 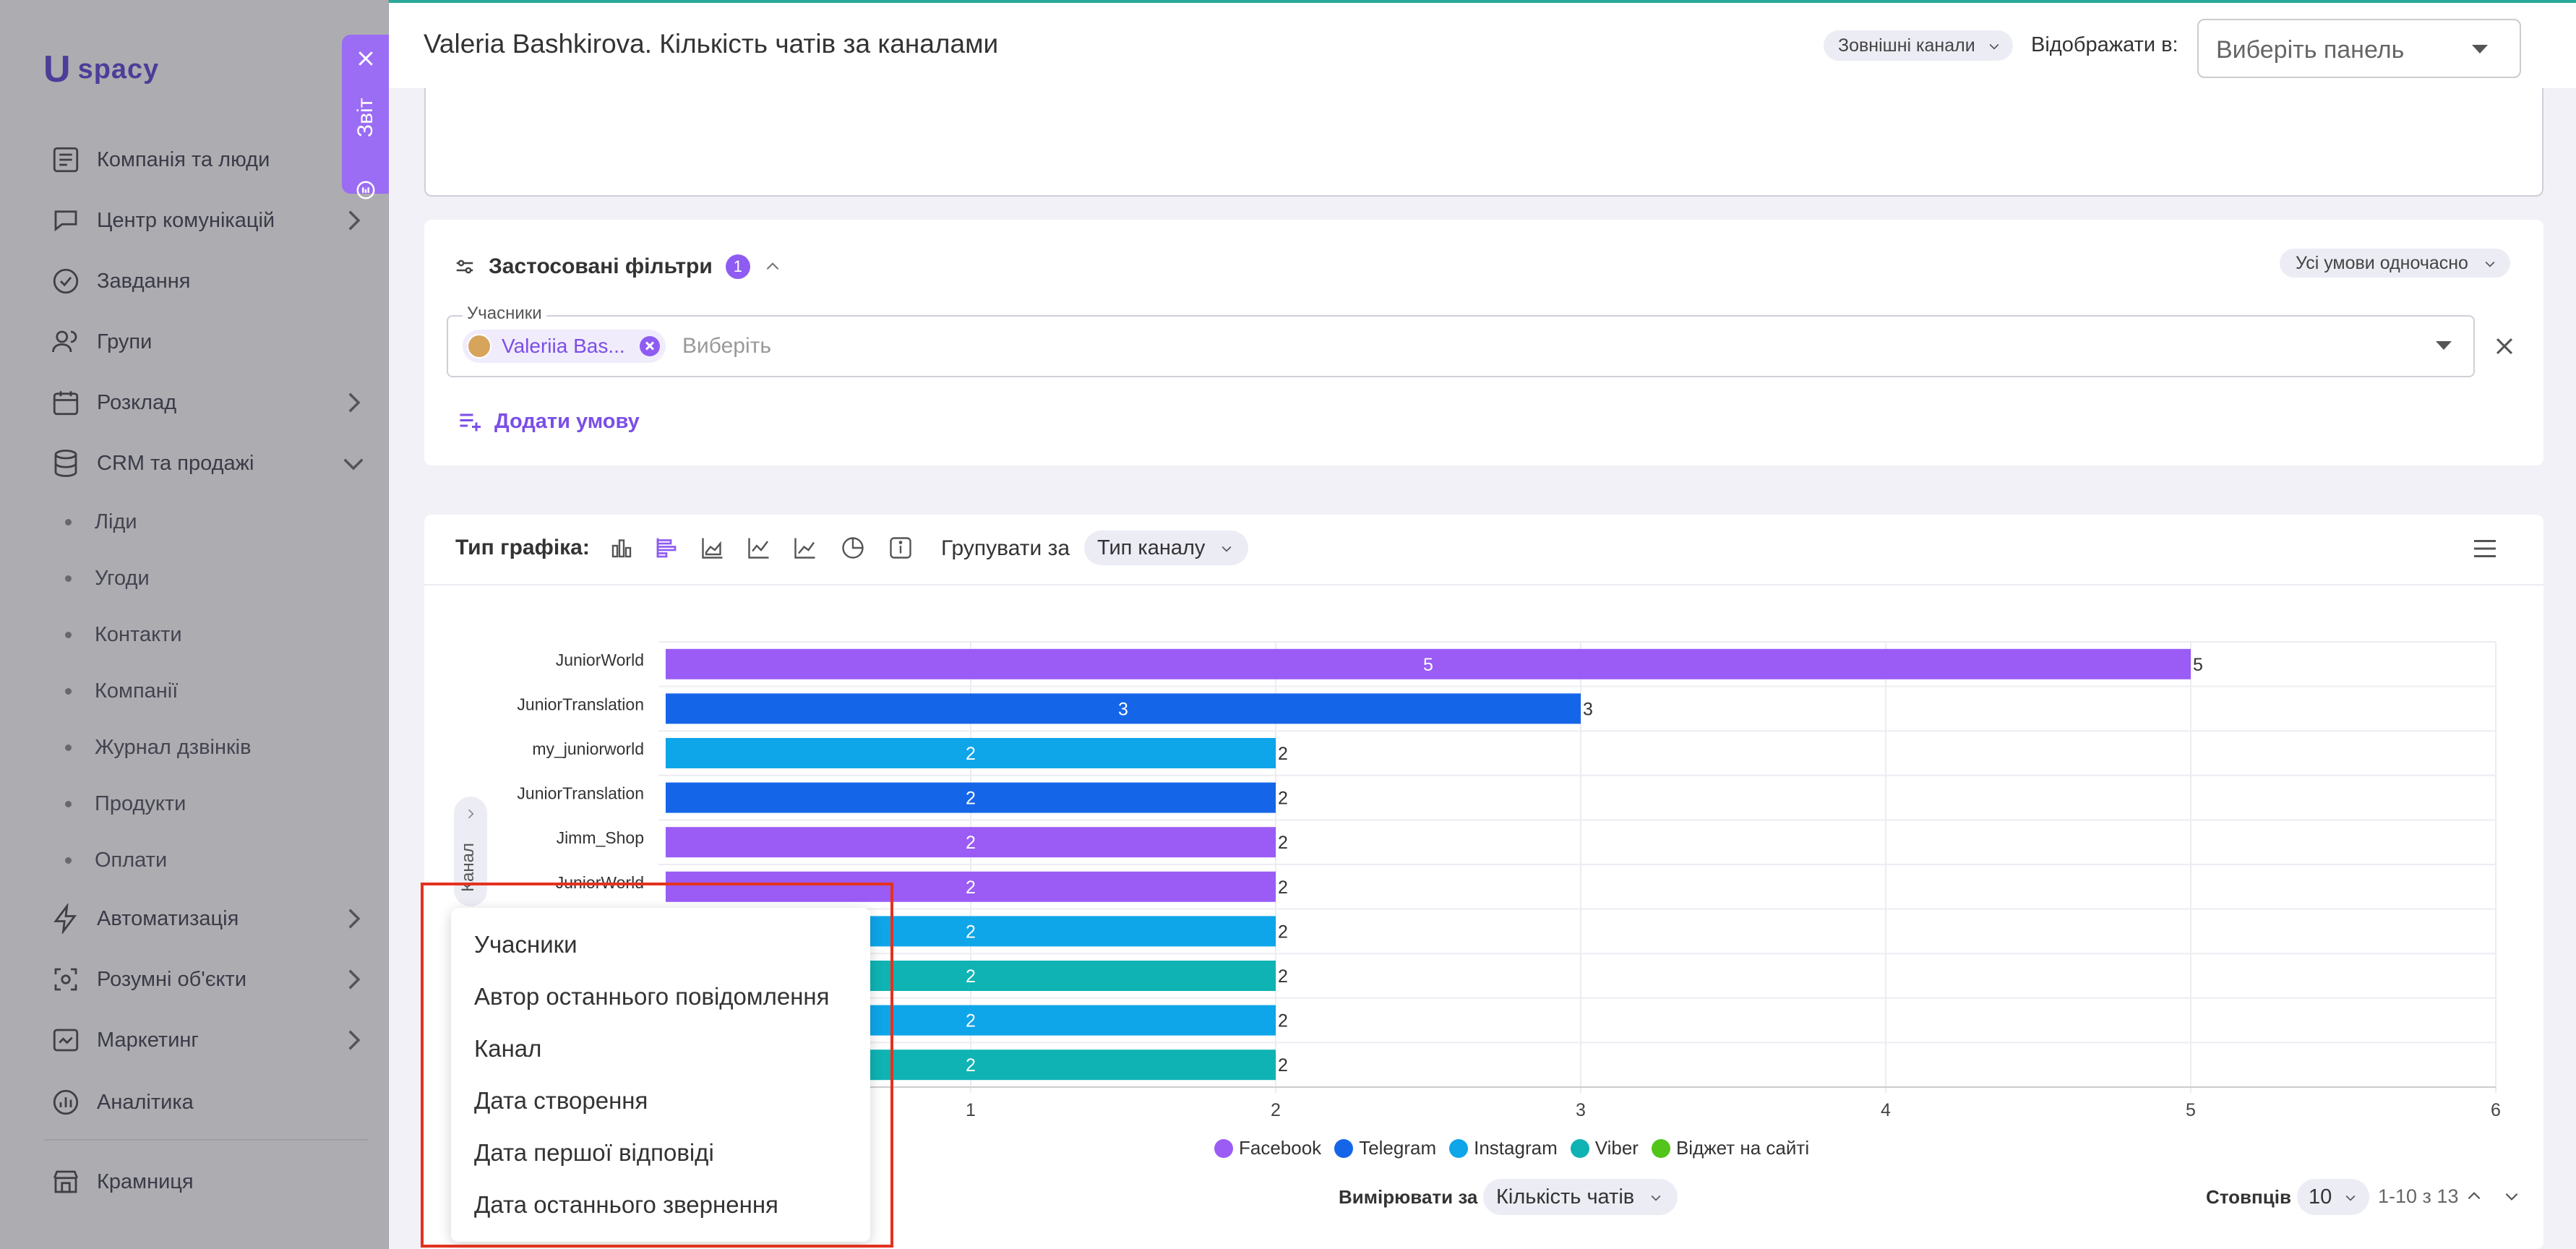 What do you see at coordinates (2191, 1110) in the screenshot?
I see `x-tick-label: 5` at bounding box center [2191, 1110].